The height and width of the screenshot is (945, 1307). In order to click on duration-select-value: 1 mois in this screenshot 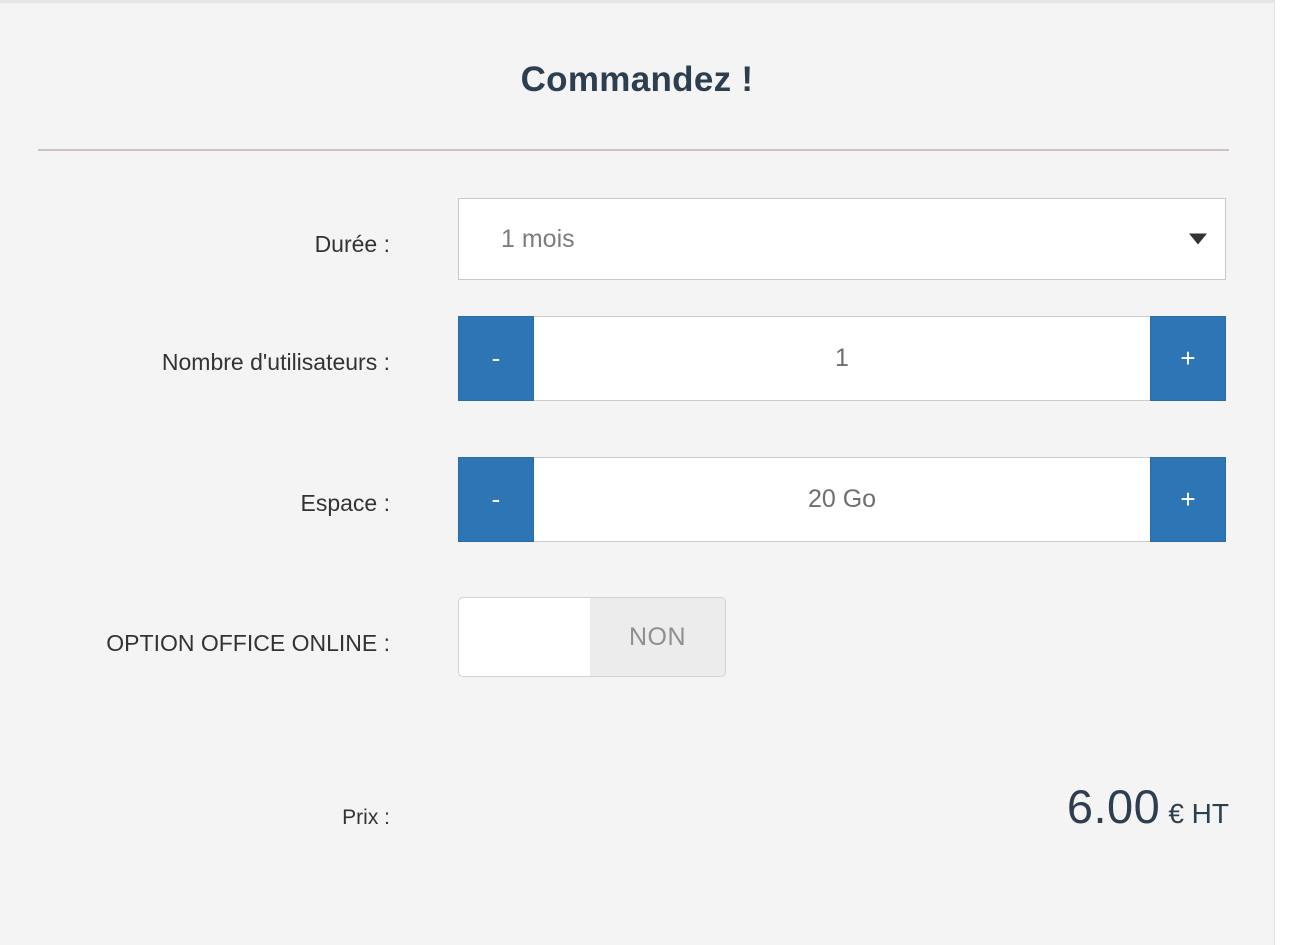, I will do `click(538, 239)`.